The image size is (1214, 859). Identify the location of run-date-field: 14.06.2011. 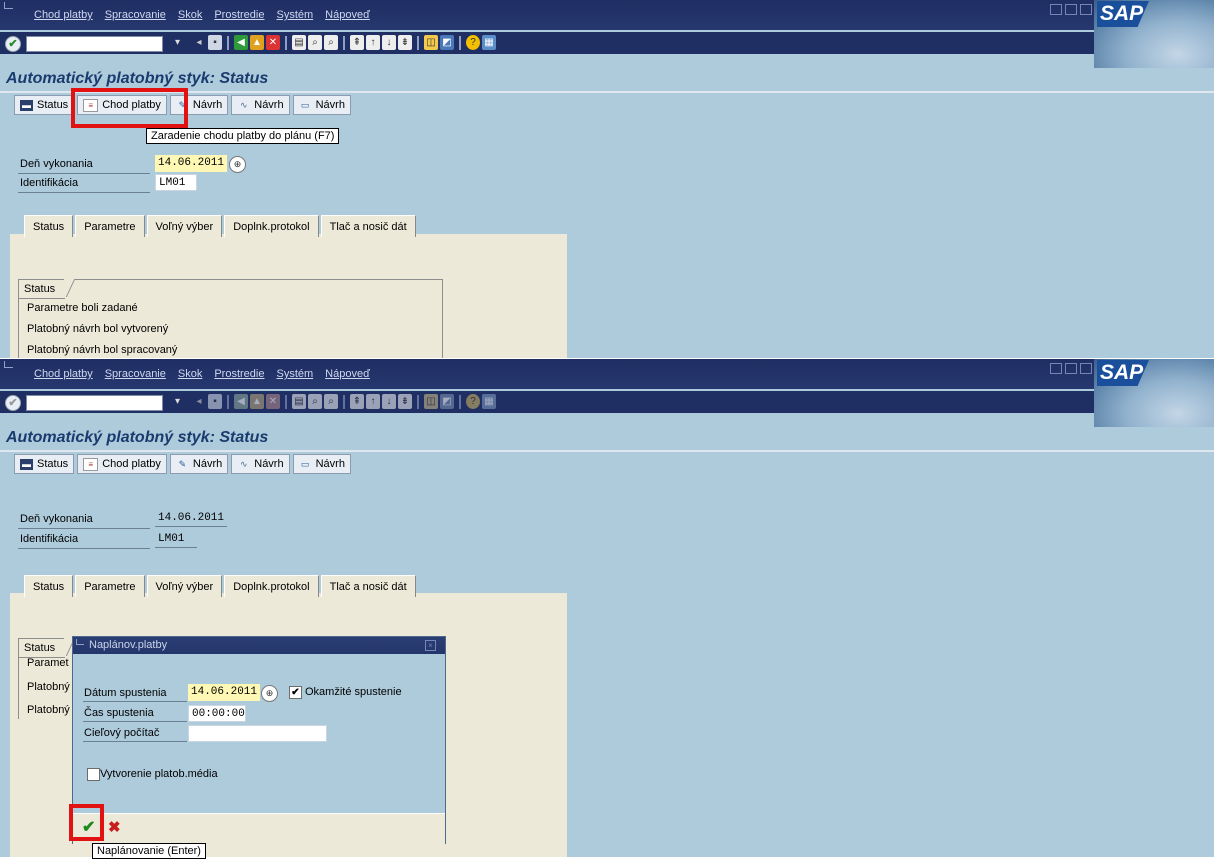
(191, 163).